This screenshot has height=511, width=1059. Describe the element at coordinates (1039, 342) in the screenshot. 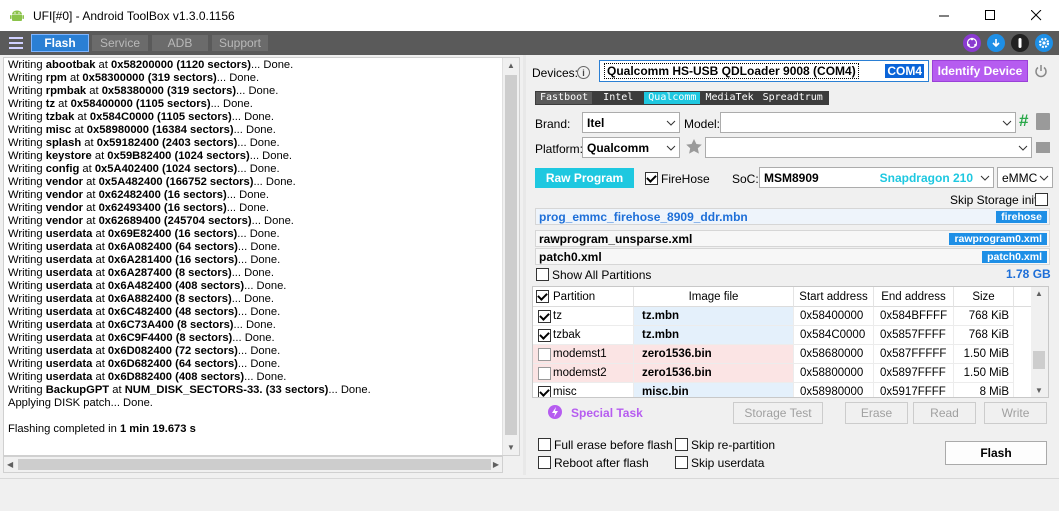

I see `grid-vertical-scrollbar: ▲ ▼` at that location.